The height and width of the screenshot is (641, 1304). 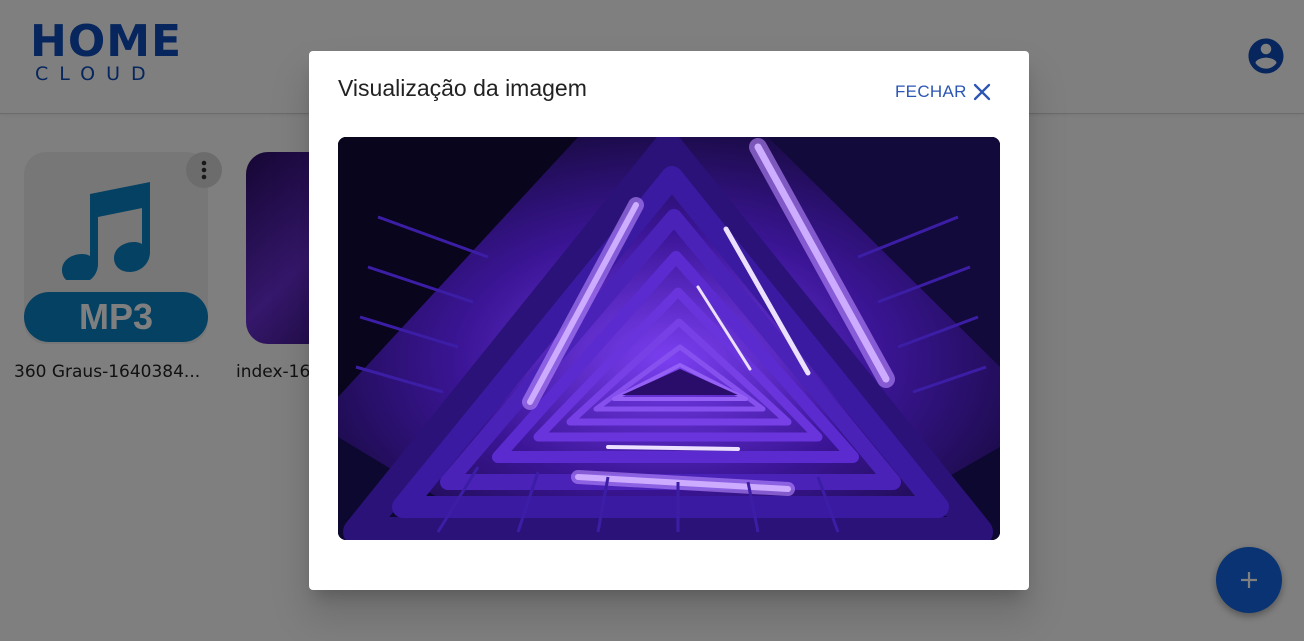 I want to click on close-button: FECHAR, so click(x=943, y=92).